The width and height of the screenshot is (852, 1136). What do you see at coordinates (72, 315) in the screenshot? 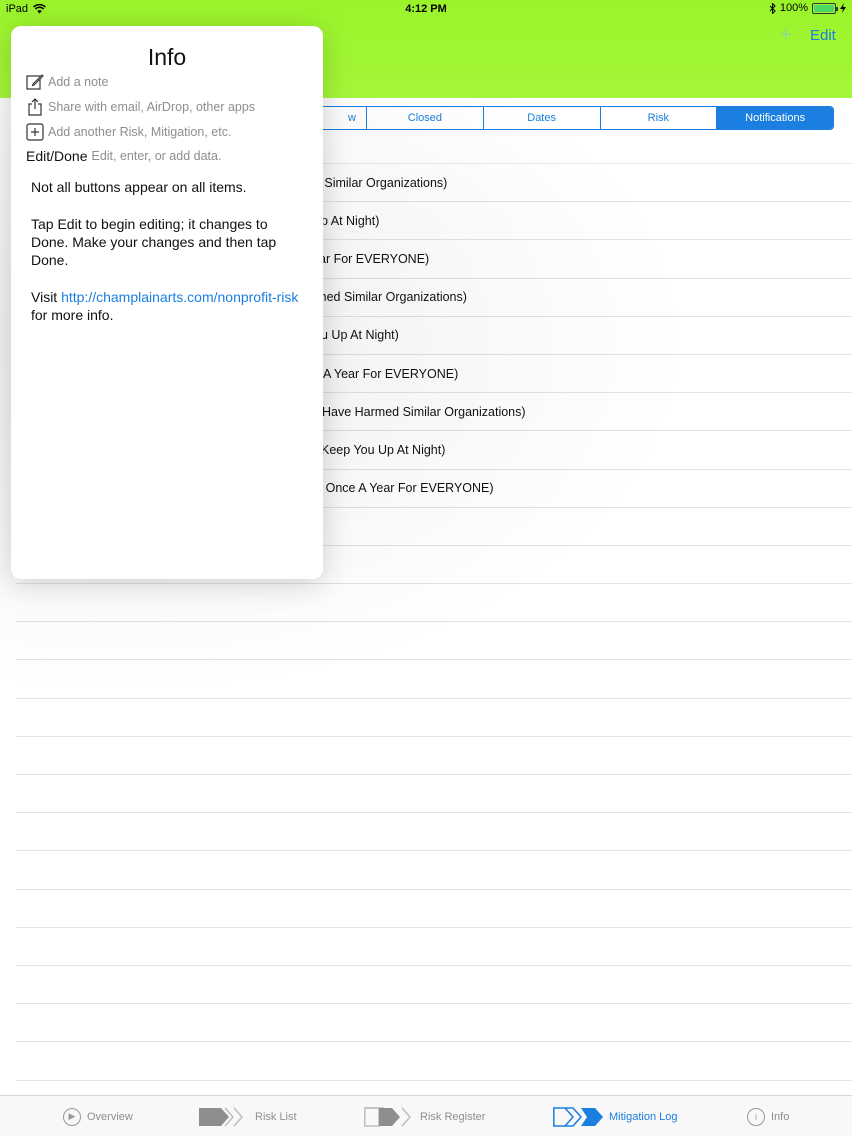
I see `visit-suffix: for more info.` at bounding box center [72, 315].